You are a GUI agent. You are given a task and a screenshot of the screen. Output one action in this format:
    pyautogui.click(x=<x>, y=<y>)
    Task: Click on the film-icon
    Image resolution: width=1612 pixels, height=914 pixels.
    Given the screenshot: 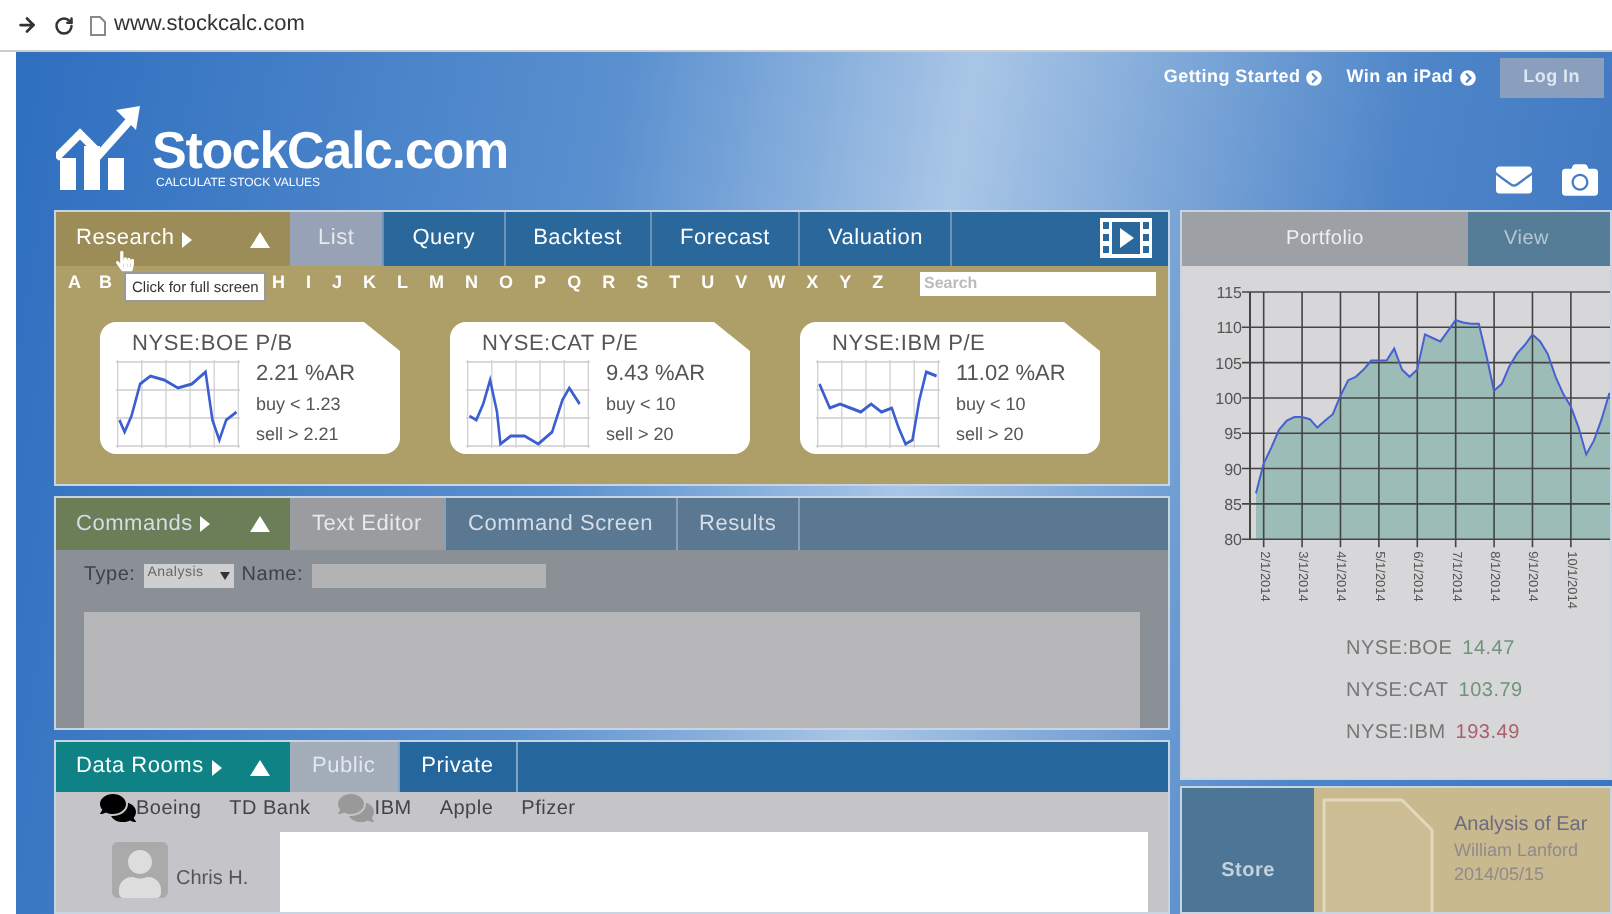 What is the action you would take?
    pyautogui.click(x=1126, y=238)
    